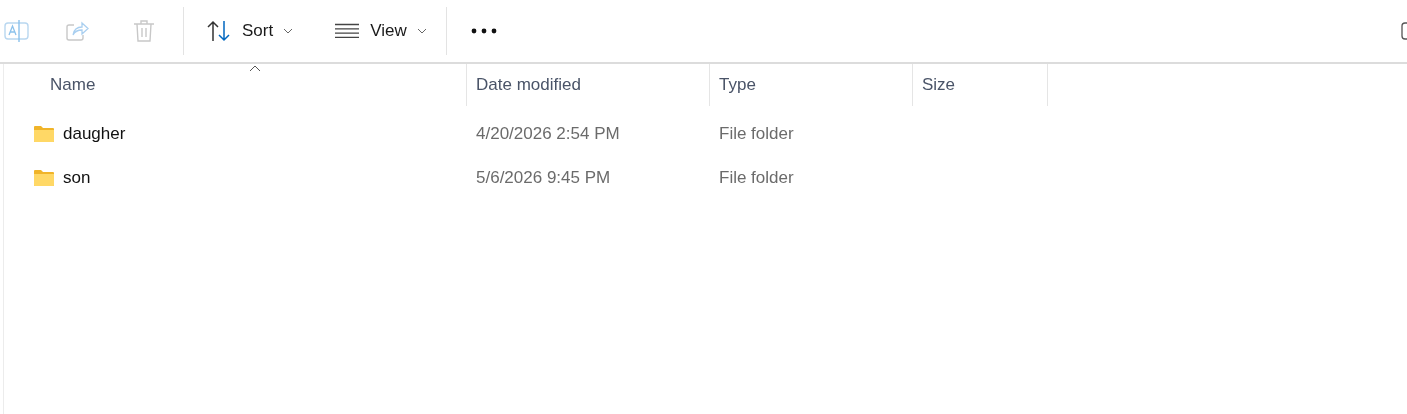 The height and width of the screenshot is (414, 1407). Describe the element at coordinates (705, 178) in the screenshot. I see `file-row: son 5/6/2026 9:45 PM File folder` at that location.